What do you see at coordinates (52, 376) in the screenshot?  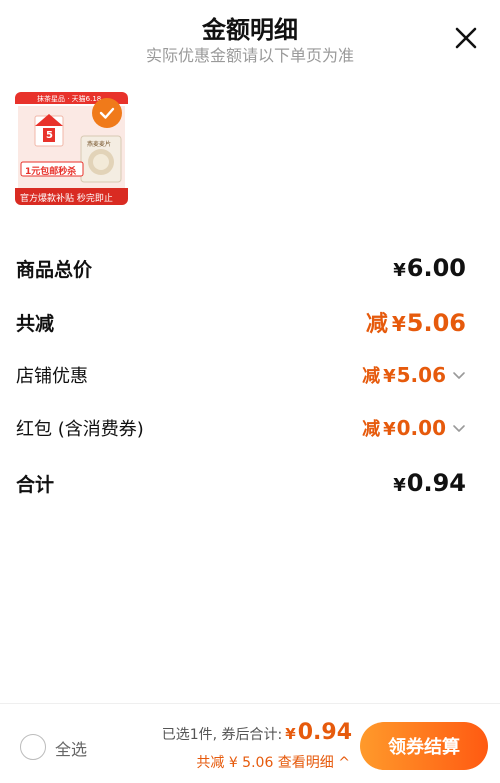 I see `shop-discount-label: 店铺优惠` at bounding box center [52, 376].